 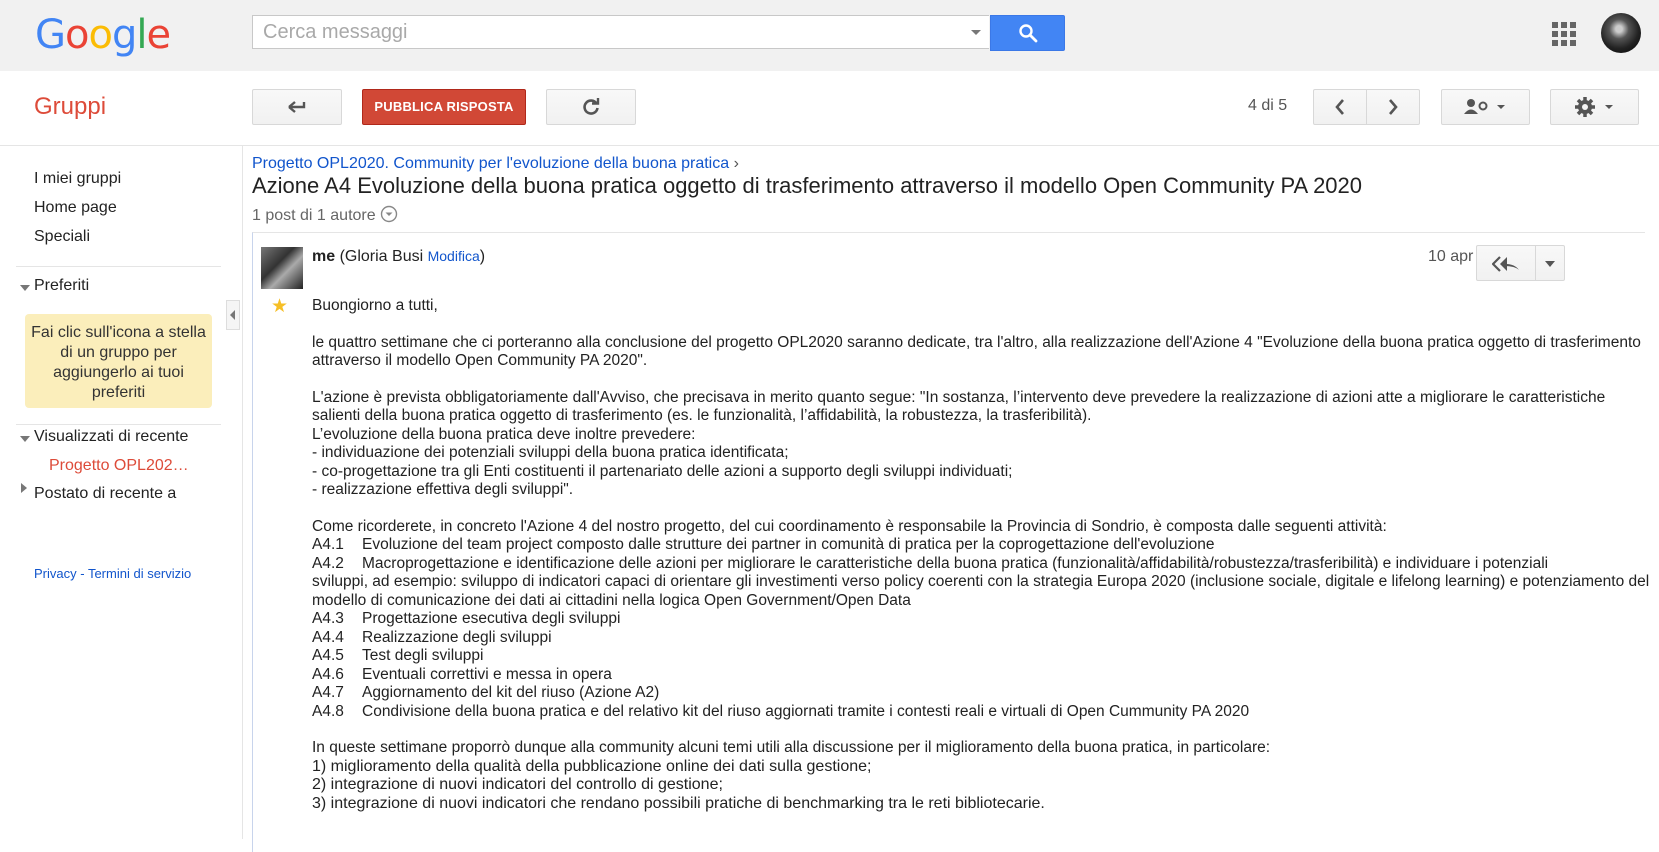 What do you see at coordinates (491, 618) in the screenshot?
I see `activity-text: Progettazione esecutiva degli sviluppi` at bounding box center [491, 618].